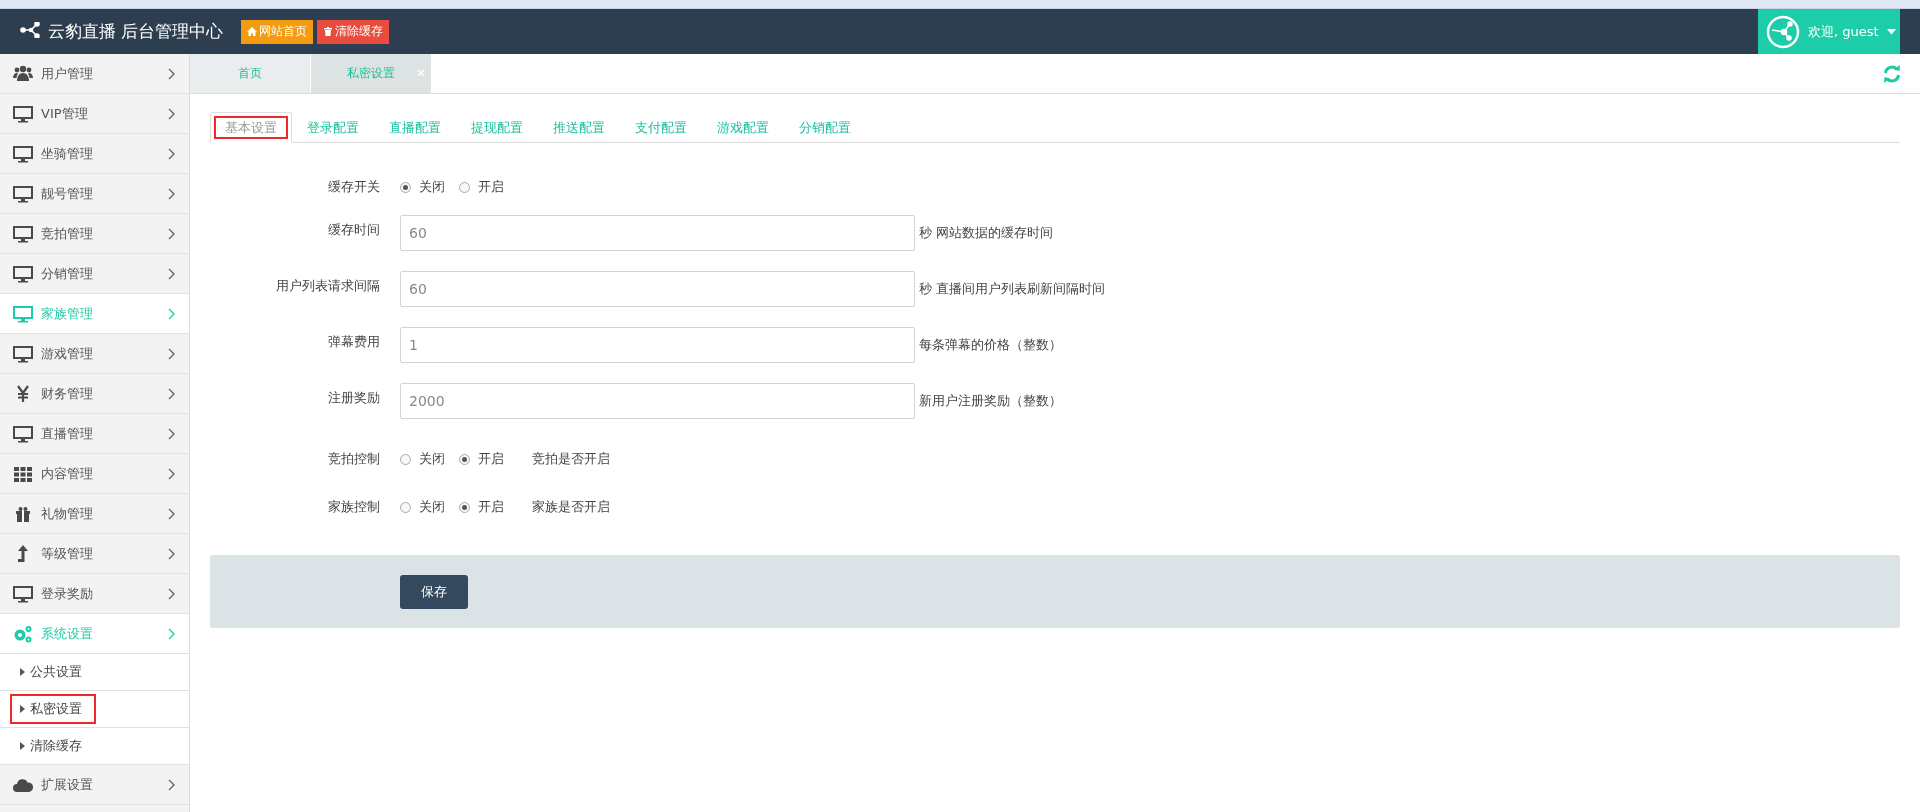 The image size is (1920, 812). I want to click on field-label: 缓存时间, so click(354, 230).